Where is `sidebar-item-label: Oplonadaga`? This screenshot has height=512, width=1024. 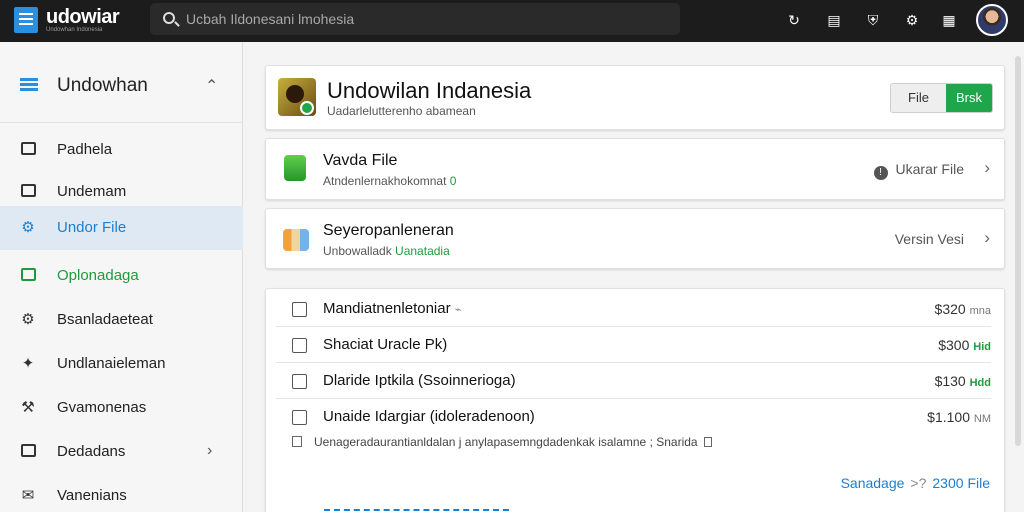 sidebar-item-label: Oplonadaga is located at coordinates (98, 275).